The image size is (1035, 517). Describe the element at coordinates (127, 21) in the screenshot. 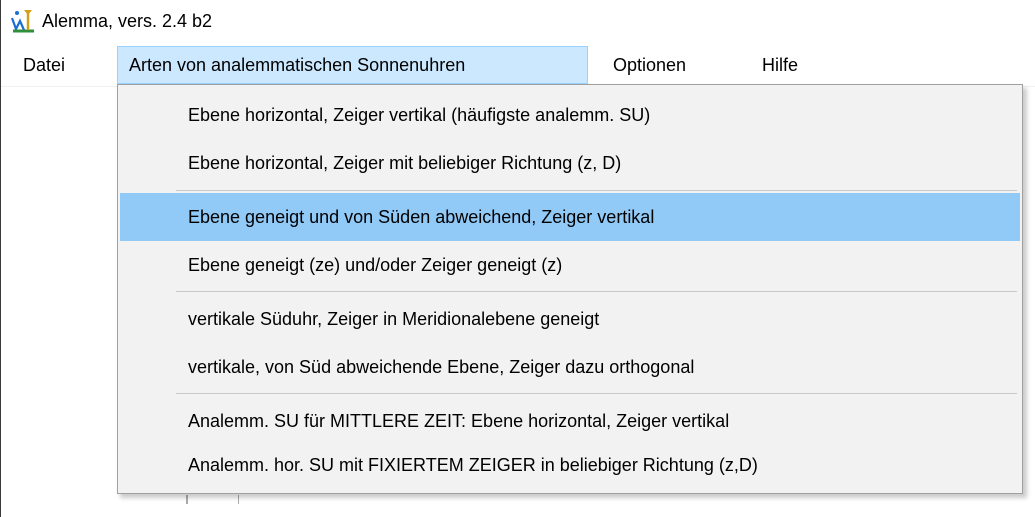

I see `window-title: Alemma, vers. 2.4 b2` at that location.